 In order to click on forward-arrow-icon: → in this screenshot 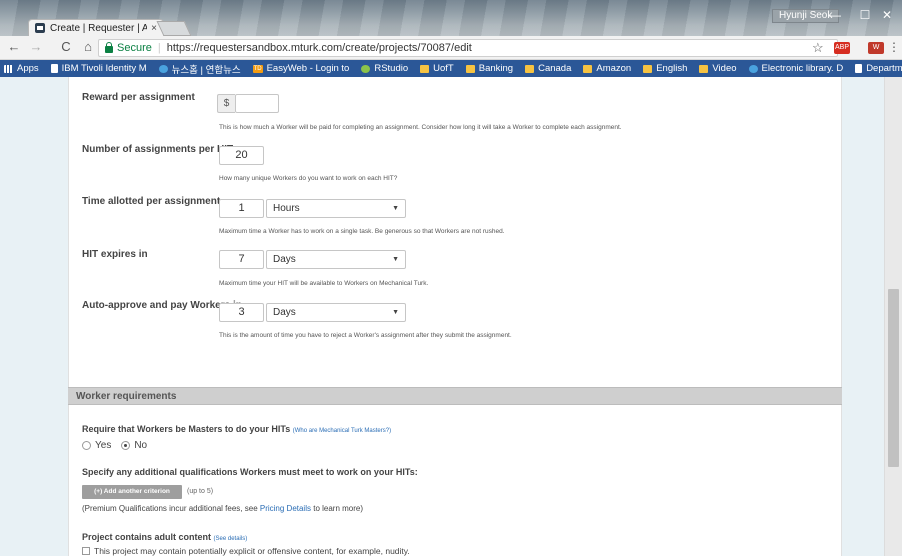, I will do `click(36, 47)`.